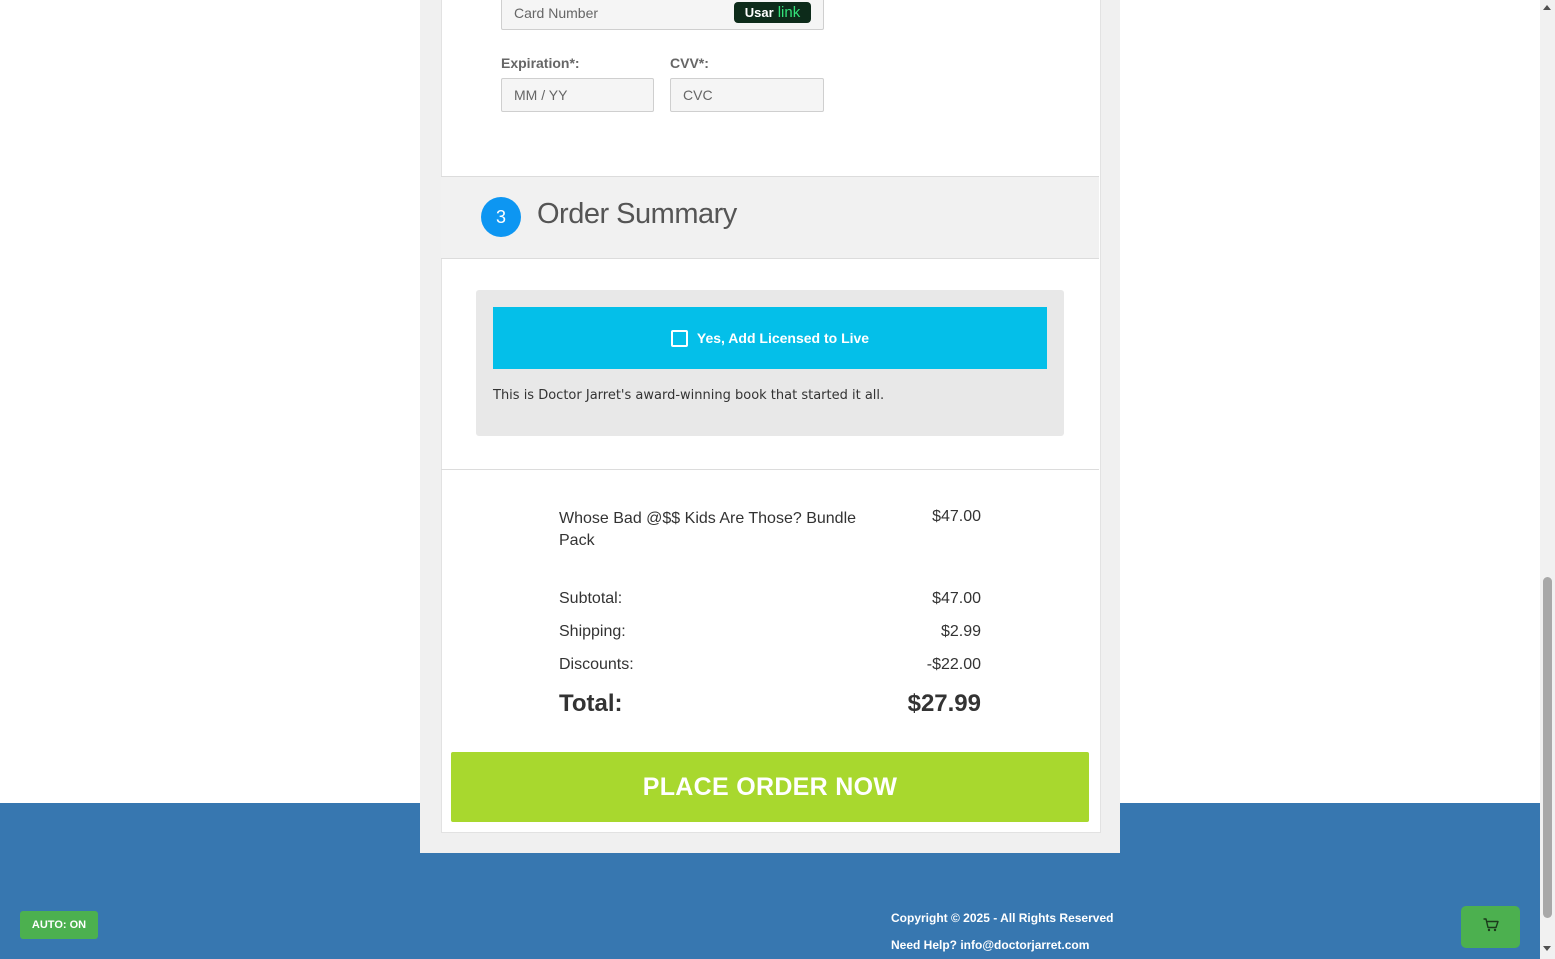 This screenshot has width=1555, height=959. Describe the element at coordinates (770, 632) in the screenshot. I see `shipping-row: Shipping: $2.99` at that location.